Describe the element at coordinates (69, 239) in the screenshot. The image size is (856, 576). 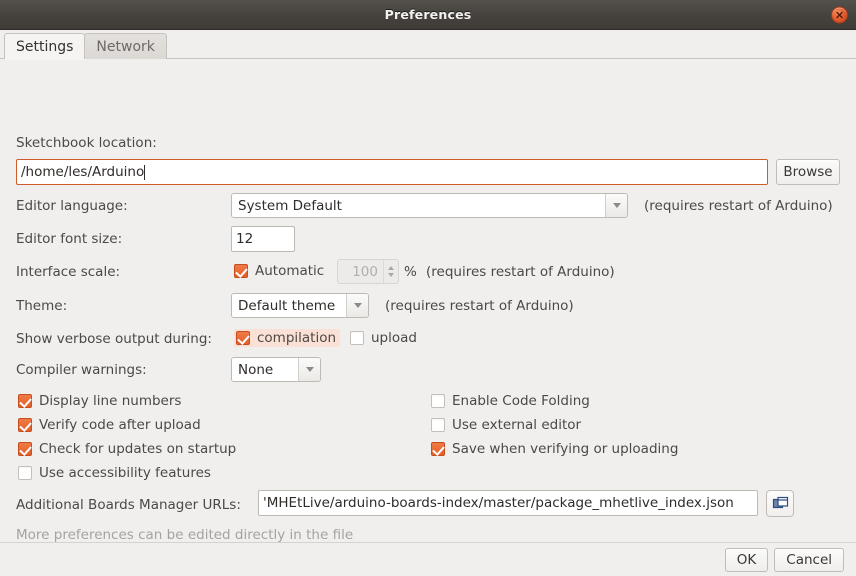
I see `editor-font-size-label: Editor font size:` at that location.